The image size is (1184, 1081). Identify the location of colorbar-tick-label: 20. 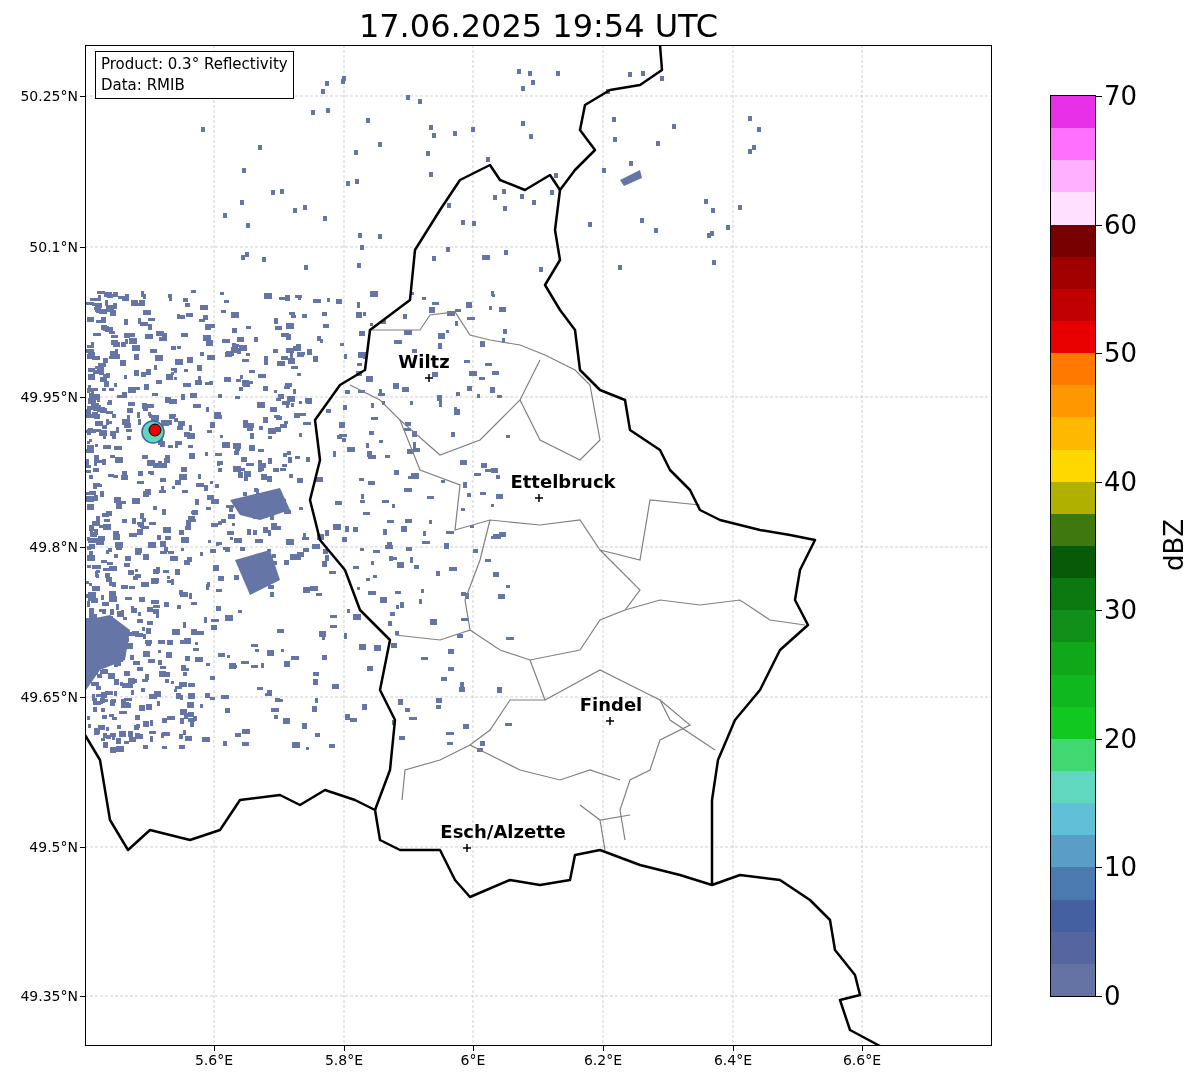
(1121, 738).